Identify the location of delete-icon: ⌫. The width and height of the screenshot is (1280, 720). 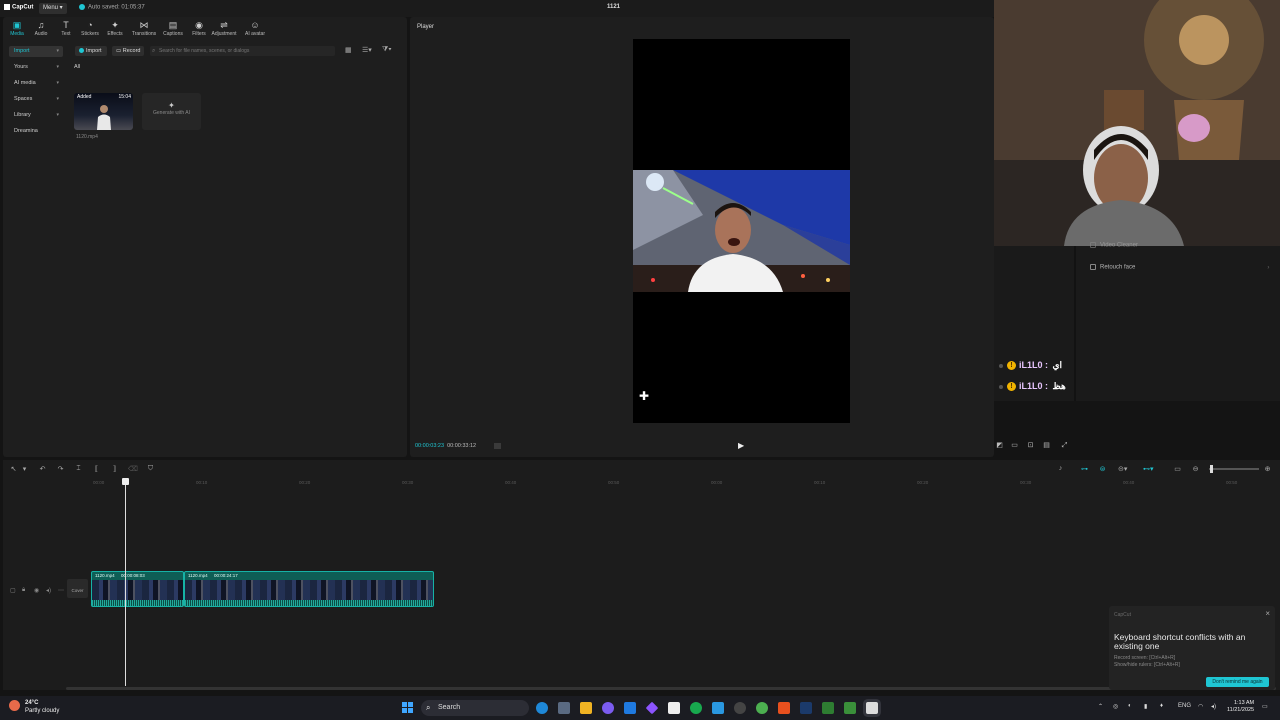
(133, 469).